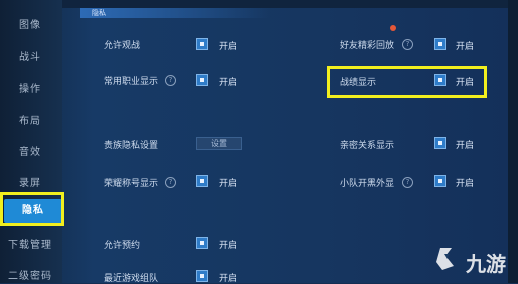  What do you see at coordinates (393, 28) in the screenshot?
I see `new-badge-dot` at bounding box center [393, 28].